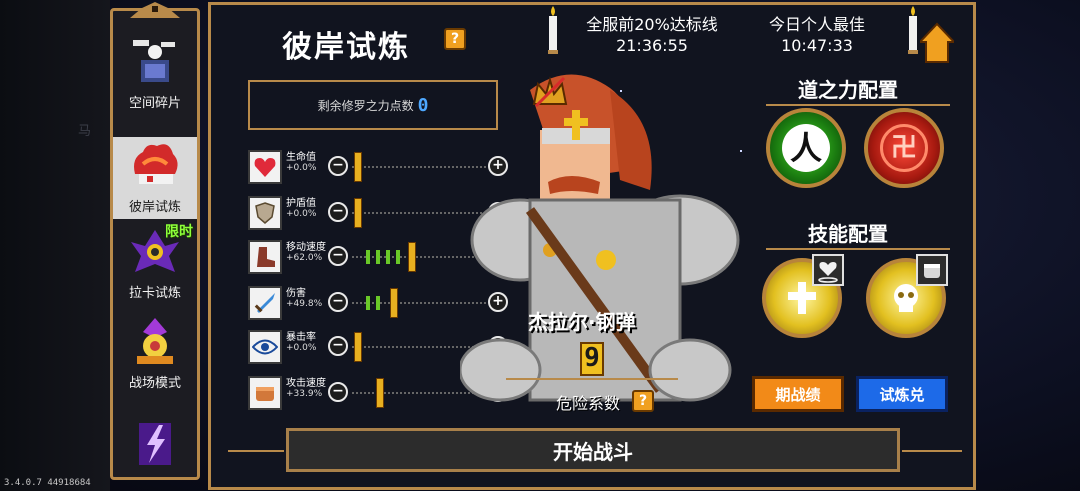 This screenshot has width=1080, height=491. What do you see at coordinates (346, 47) in the screenshot?
I see `page-title: 彼岸试炼` at bounding box center [346, 47].